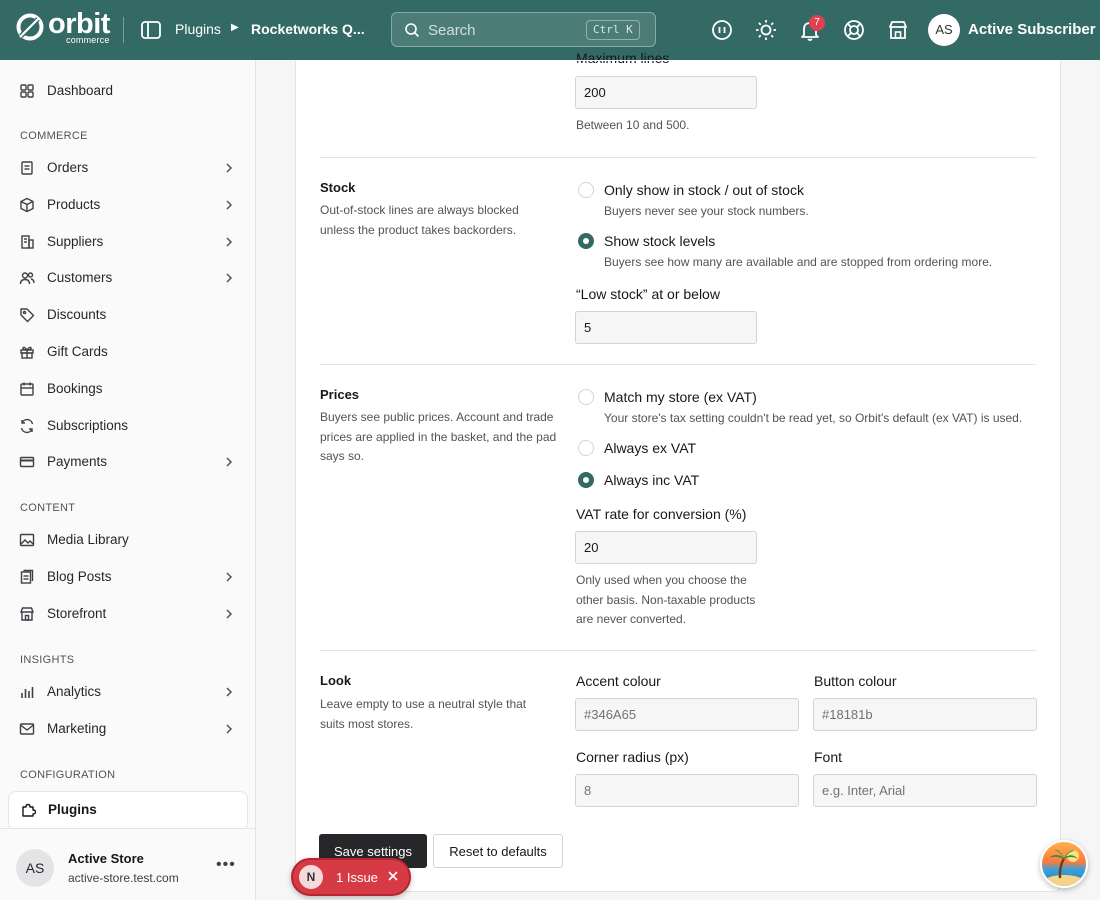 This screenshot has width=1100, height=900. What do you see at coordinates (79, 27) in the screenshot?
I see `logo-text: orbit commerce` at bounding box center [79, 27].